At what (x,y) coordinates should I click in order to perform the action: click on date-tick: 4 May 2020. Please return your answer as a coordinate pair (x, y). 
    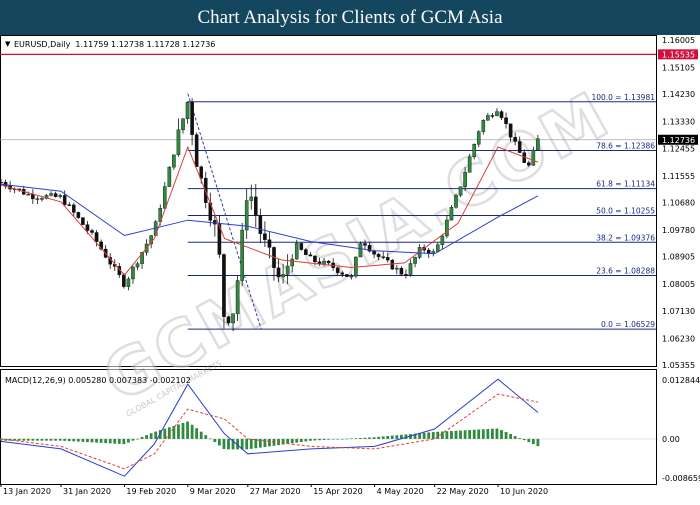
    Looking at the image, I should click on (400, 491).